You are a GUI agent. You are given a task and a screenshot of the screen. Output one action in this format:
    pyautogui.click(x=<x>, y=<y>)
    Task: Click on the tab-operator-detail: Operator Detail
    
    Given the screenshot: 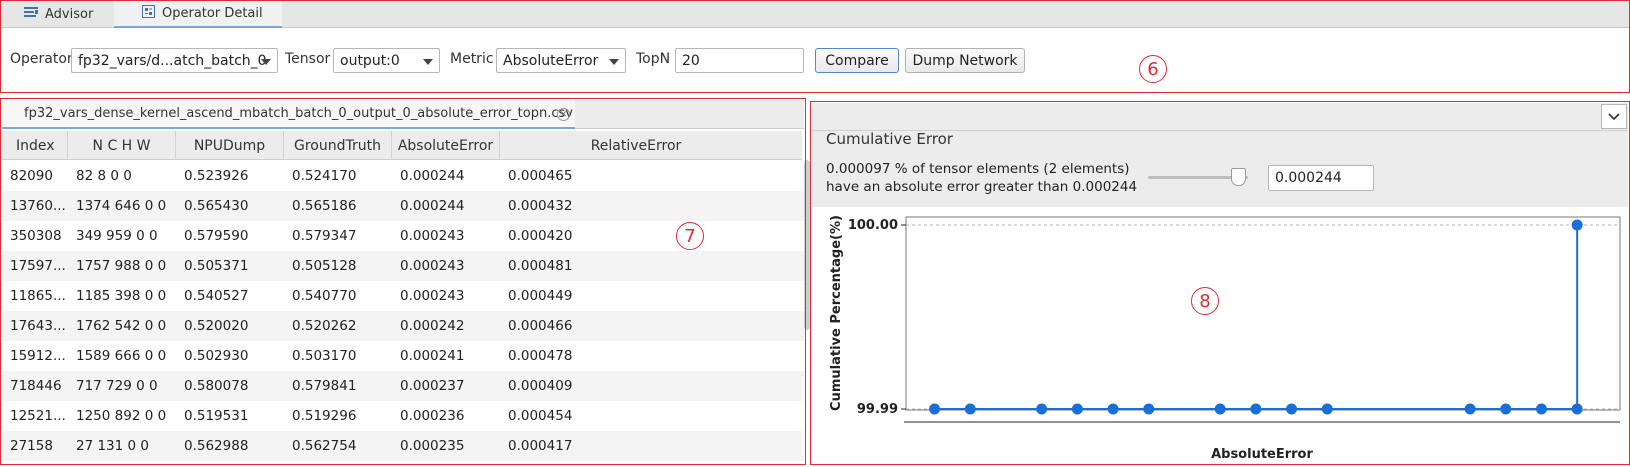 What is the action you would take?
    pyautogui.click(x=198, y=14)
    